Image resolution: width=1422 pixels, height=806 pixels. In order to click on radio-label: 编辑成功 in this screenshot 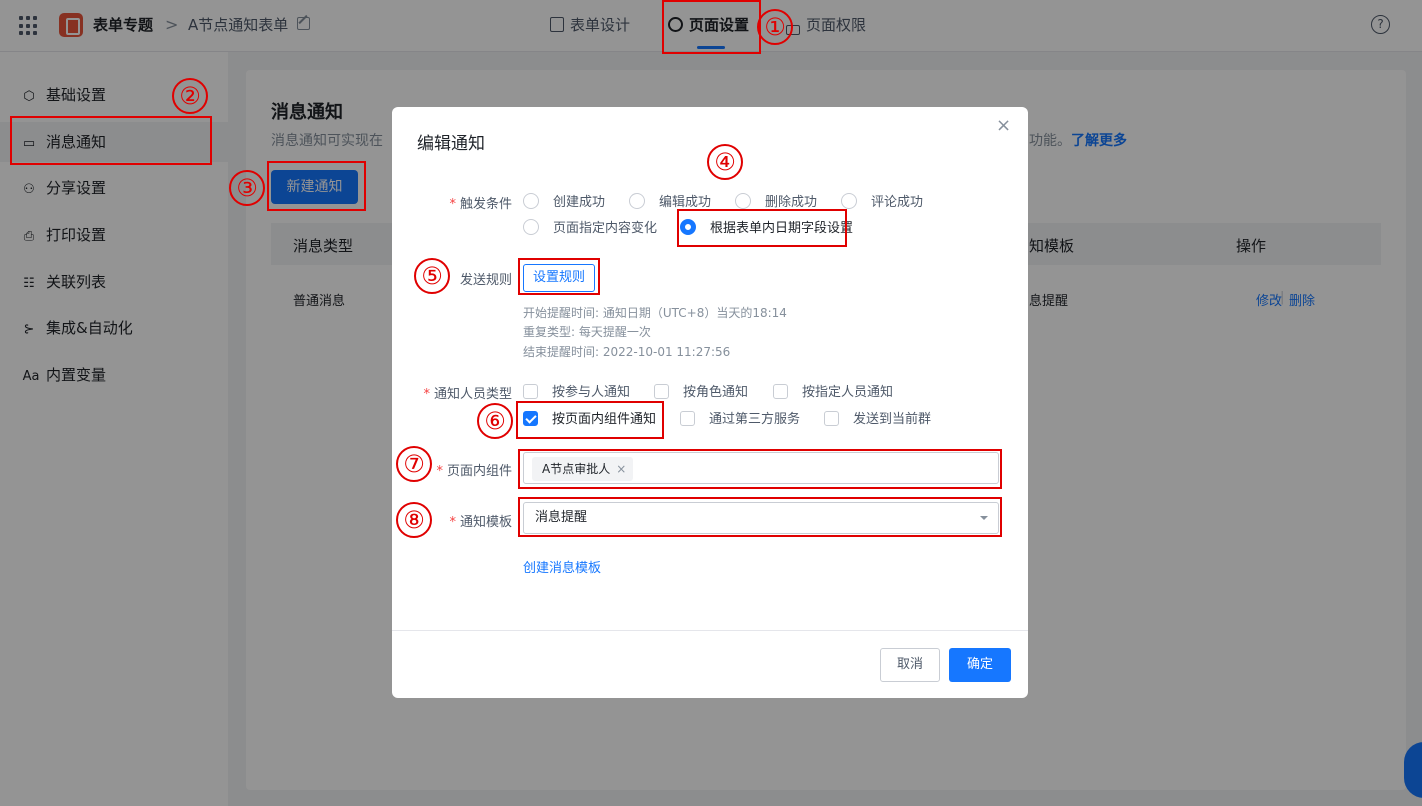, I will do `click(685, 202)`.